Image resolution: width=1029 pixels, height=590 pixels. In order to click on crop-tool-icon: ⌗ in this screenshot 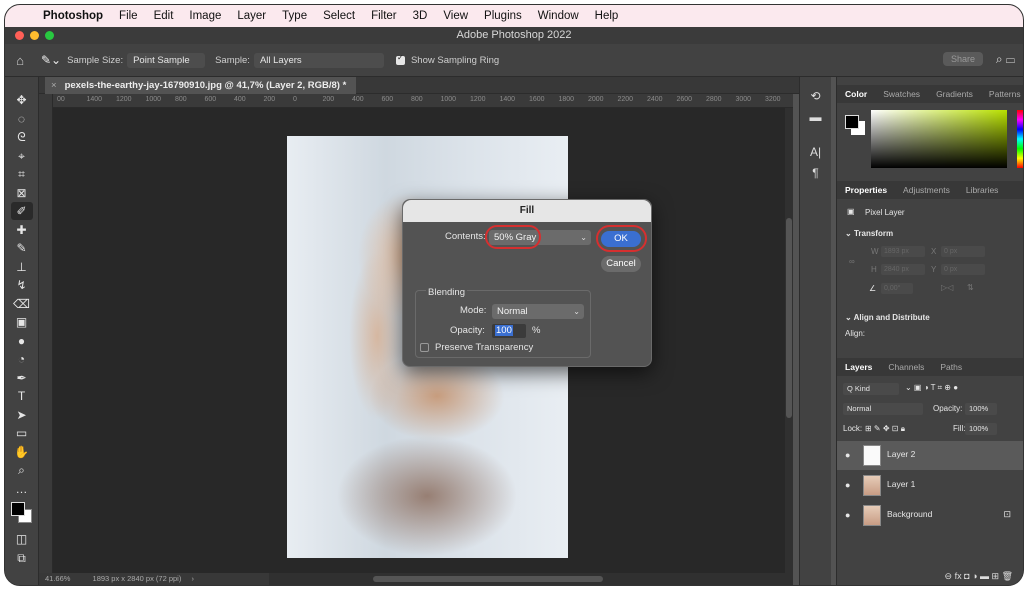, I will do `click(22, 174)`.